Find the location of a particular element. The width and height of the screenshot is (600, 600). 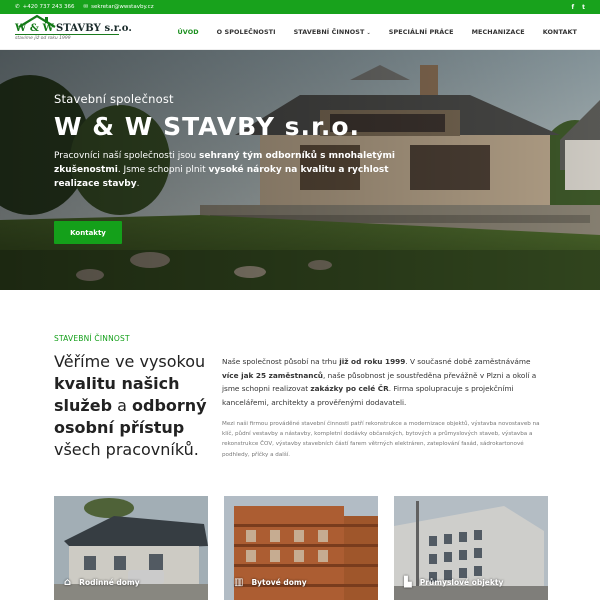

logo-brand-suffix: STAVBY s.r.o. is located at coordinates (93, 28).